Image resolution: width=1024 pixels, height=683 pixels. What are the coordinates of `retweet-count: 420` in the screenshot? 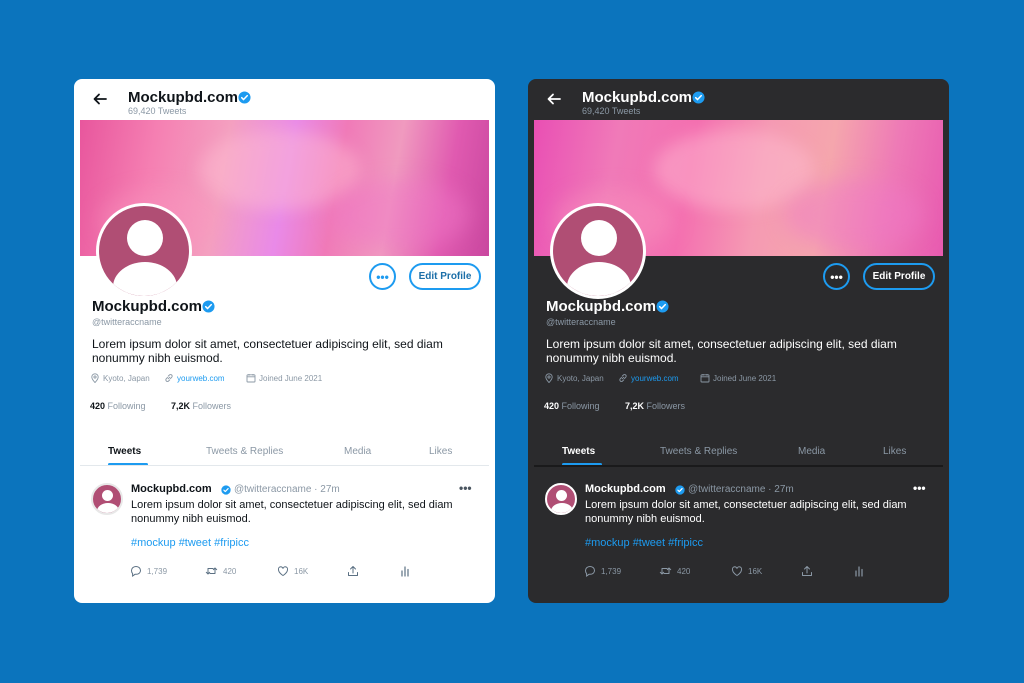 It's located at (684, 571).